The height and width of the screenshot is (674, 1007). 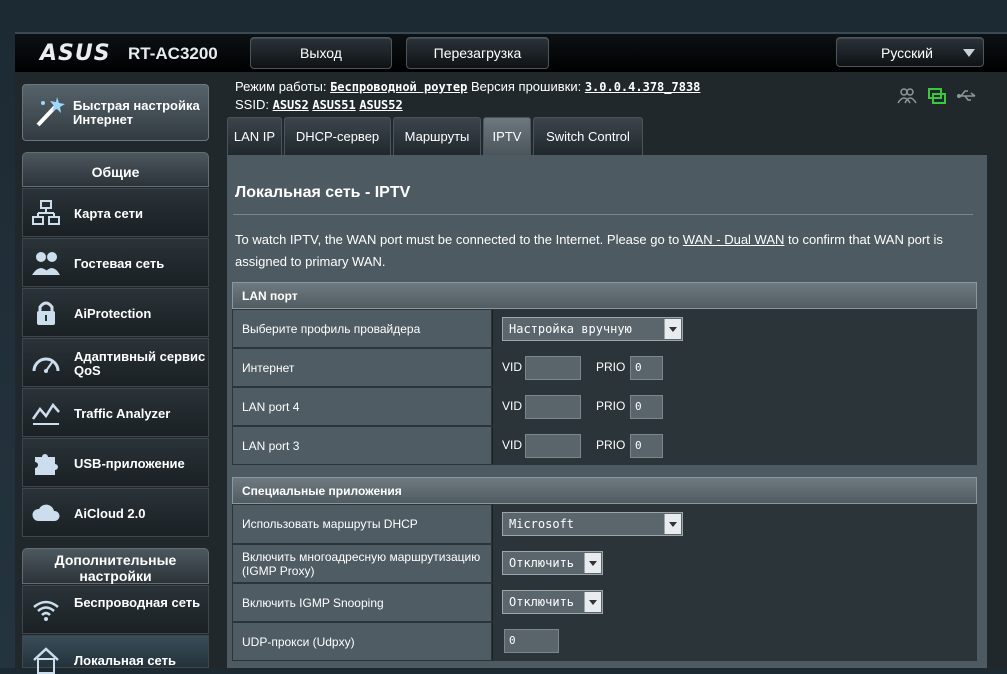 What do you see at coordinates (281, 86) in the screenshot?
I see `mode-label: Режим работы:` at bounding box center [281, 86].